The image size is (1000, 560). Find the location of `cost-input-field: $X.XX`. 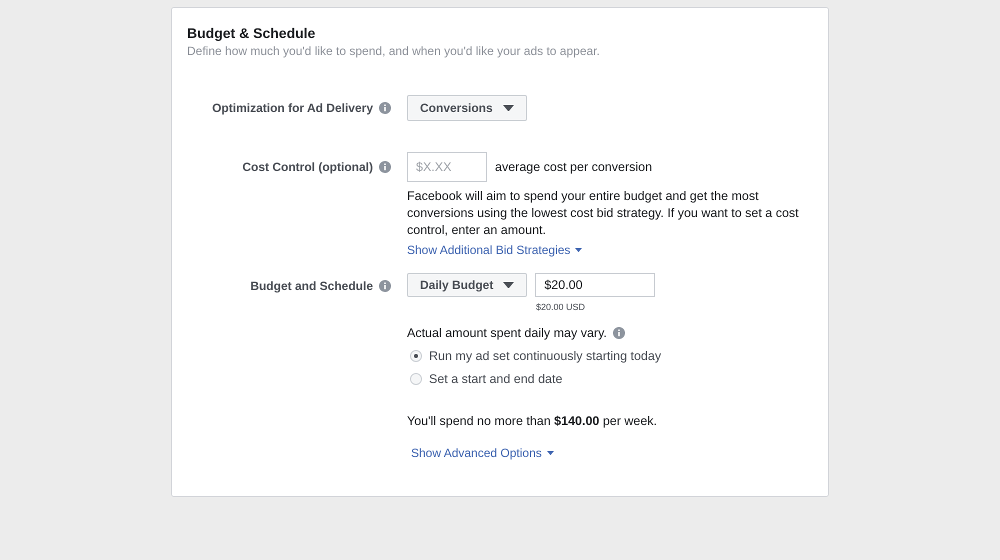

cost-input-field: $X.XX is located at coordinates (447, 167).